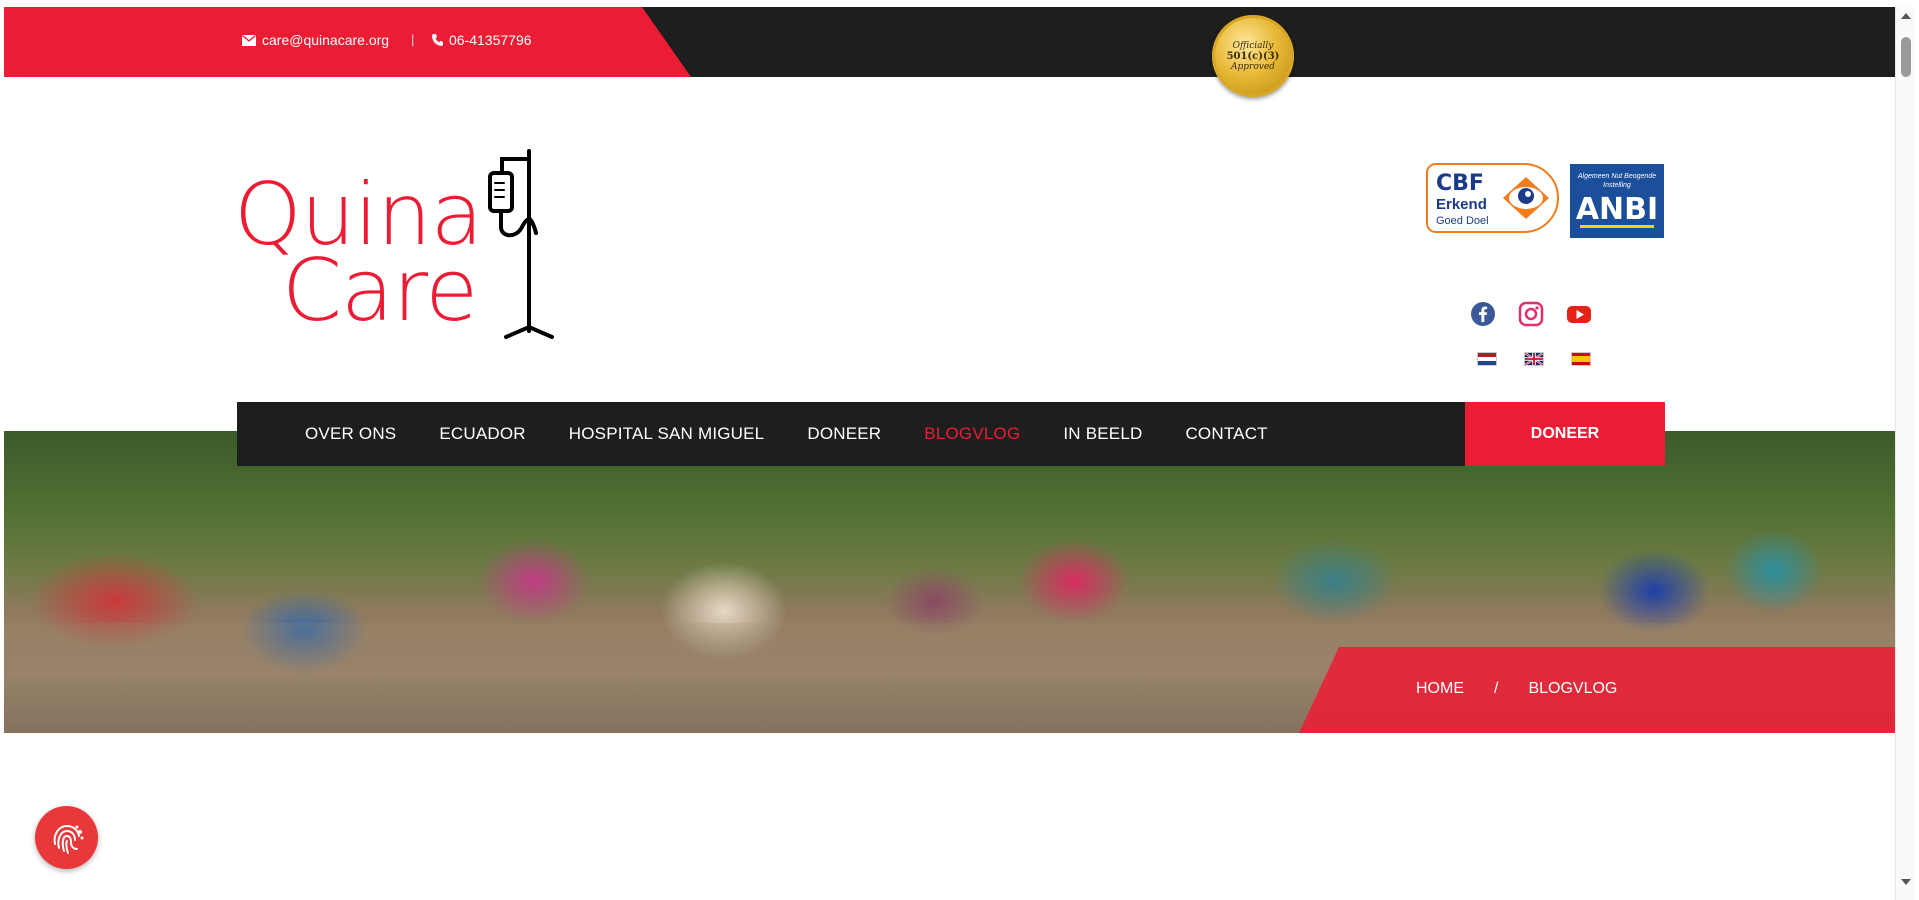  I want to click on envelope-icon, so click(249, 40).